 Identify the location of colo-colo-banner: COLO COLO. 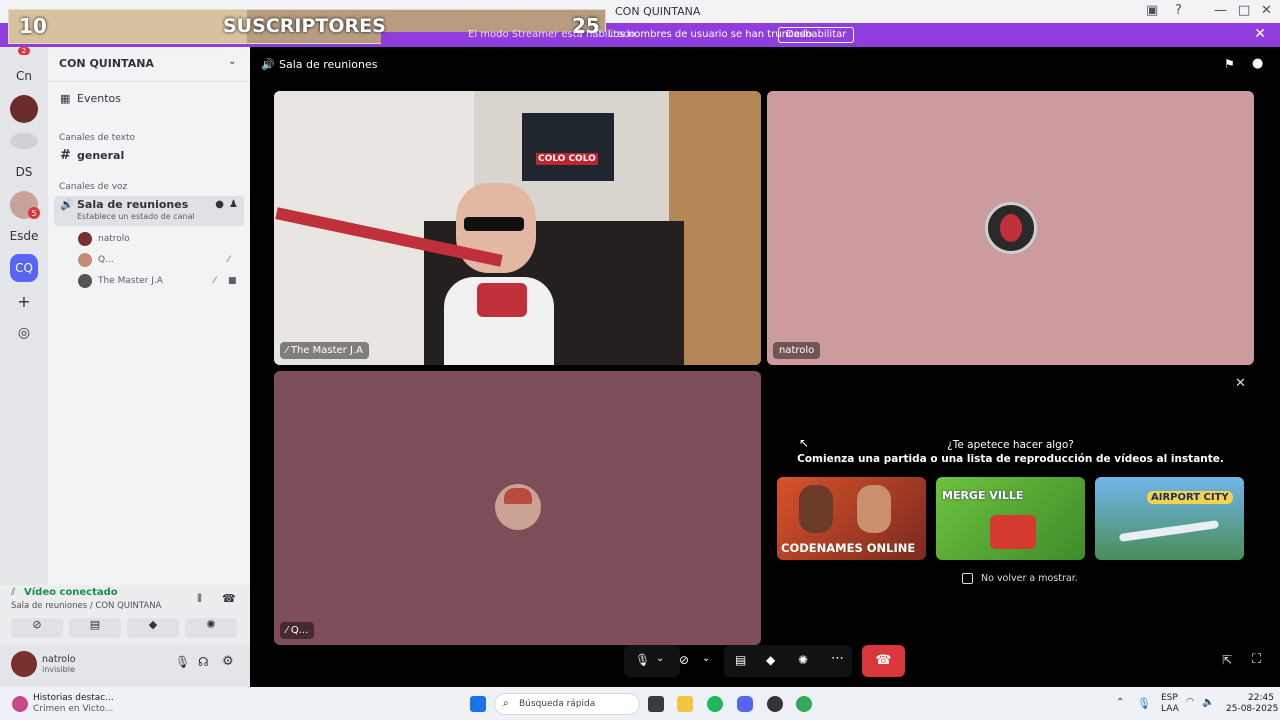
(568, 147).